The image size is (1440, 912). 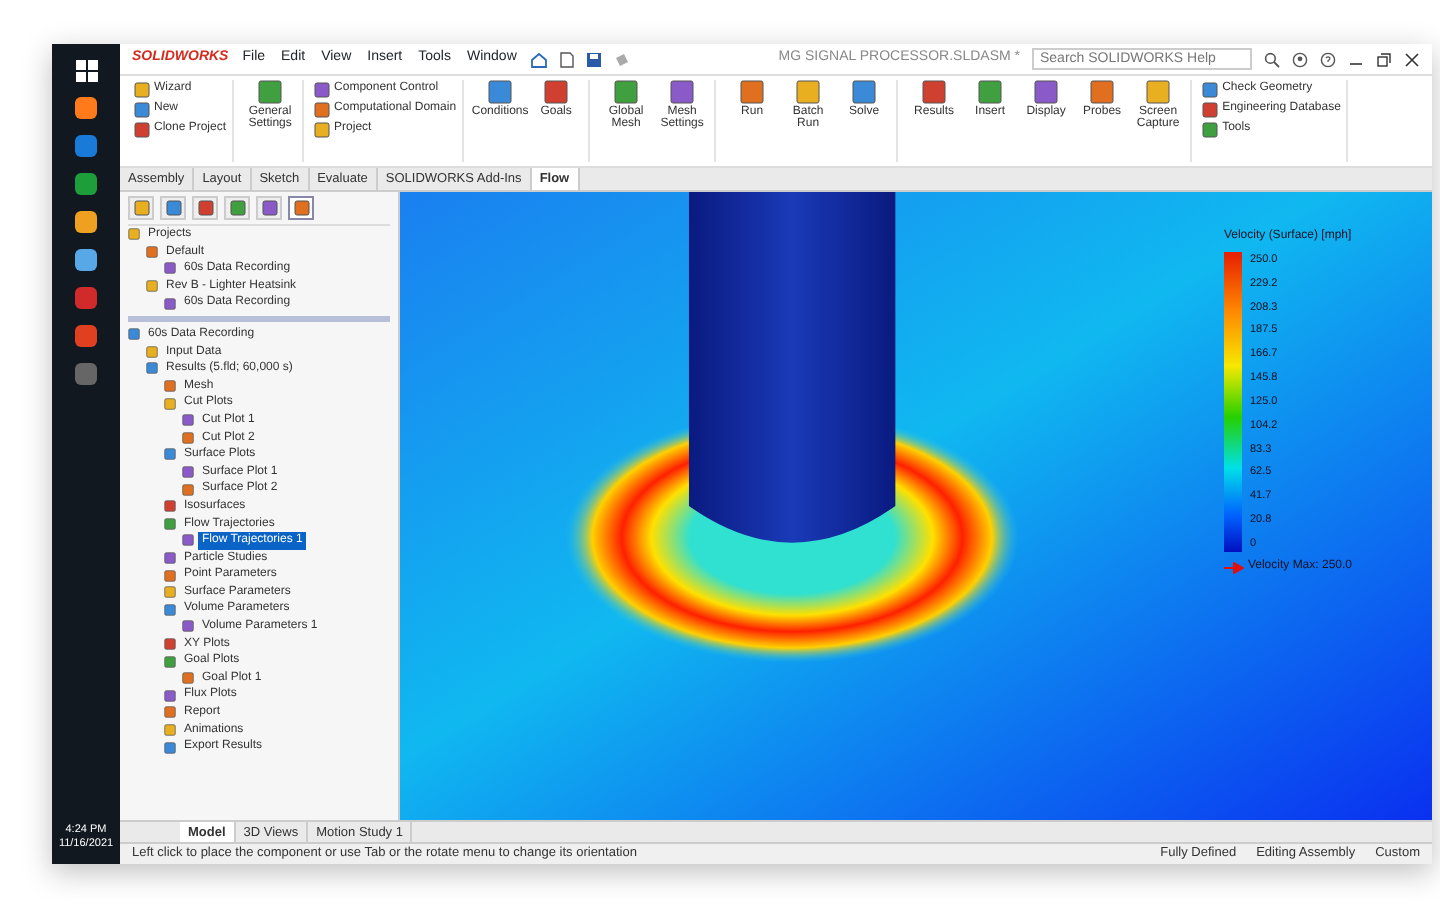 What do you see at coordinates (1328, 59) in the screenshot?
I see `help-icon` at bounding box center [1328, 59].